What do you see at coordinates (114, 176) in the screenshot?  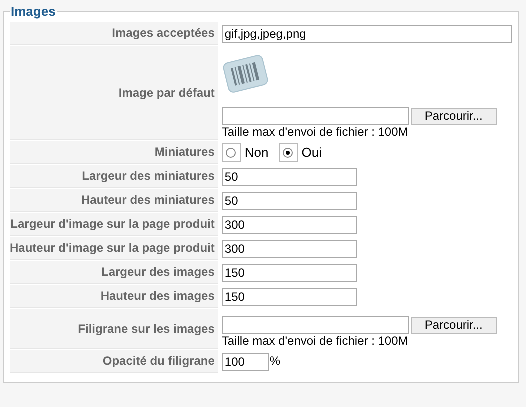 I see `field-label: Largeur des miniatures` at bounding box center [114, 176].